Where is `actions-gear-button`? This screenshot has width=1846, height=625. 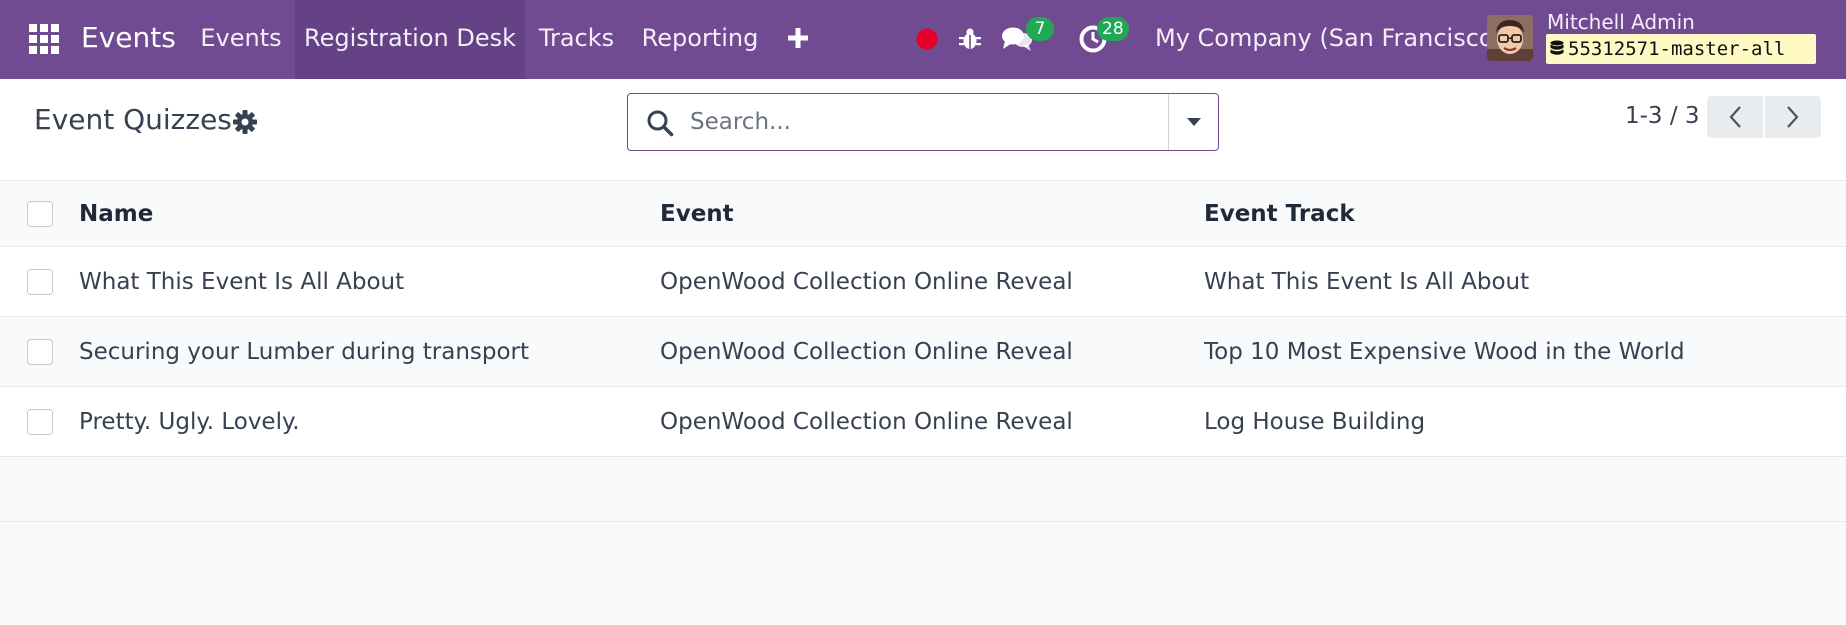
actions-gear-button is located at coordinates (245, 122).